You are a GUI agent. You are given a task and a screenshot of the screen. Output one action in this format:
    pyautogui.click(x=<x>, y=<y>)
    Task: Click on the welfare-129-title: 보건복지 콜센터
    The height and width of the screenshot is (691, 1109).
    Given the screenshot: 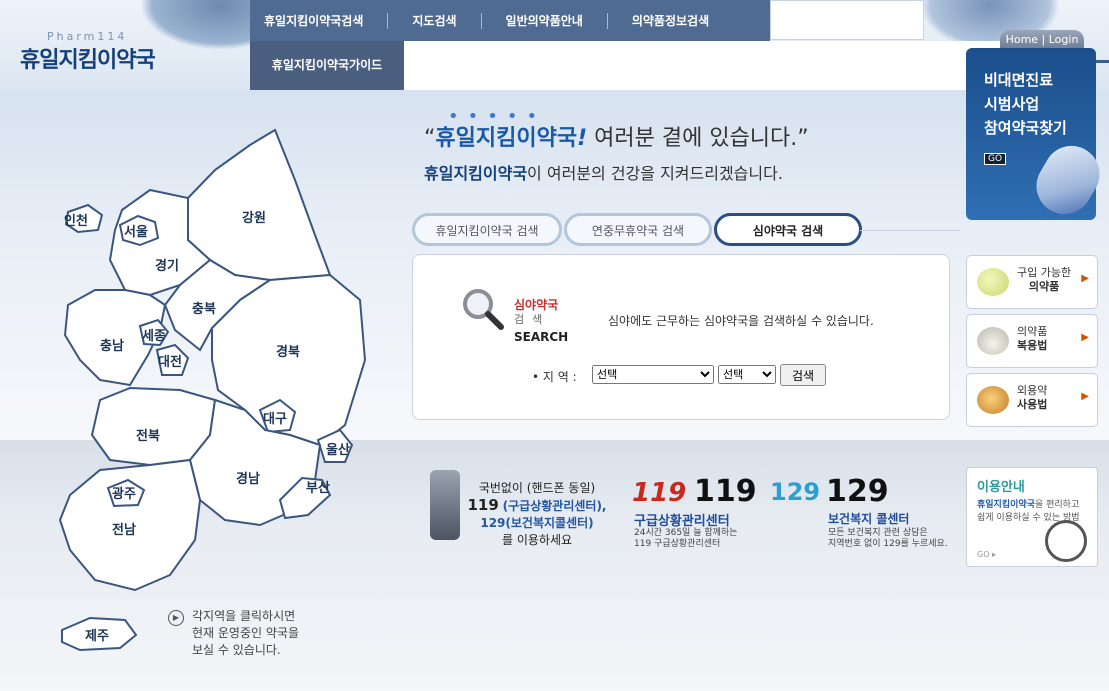 What is the action you would take?
    pyautogui.click(x=869, y=519)
    